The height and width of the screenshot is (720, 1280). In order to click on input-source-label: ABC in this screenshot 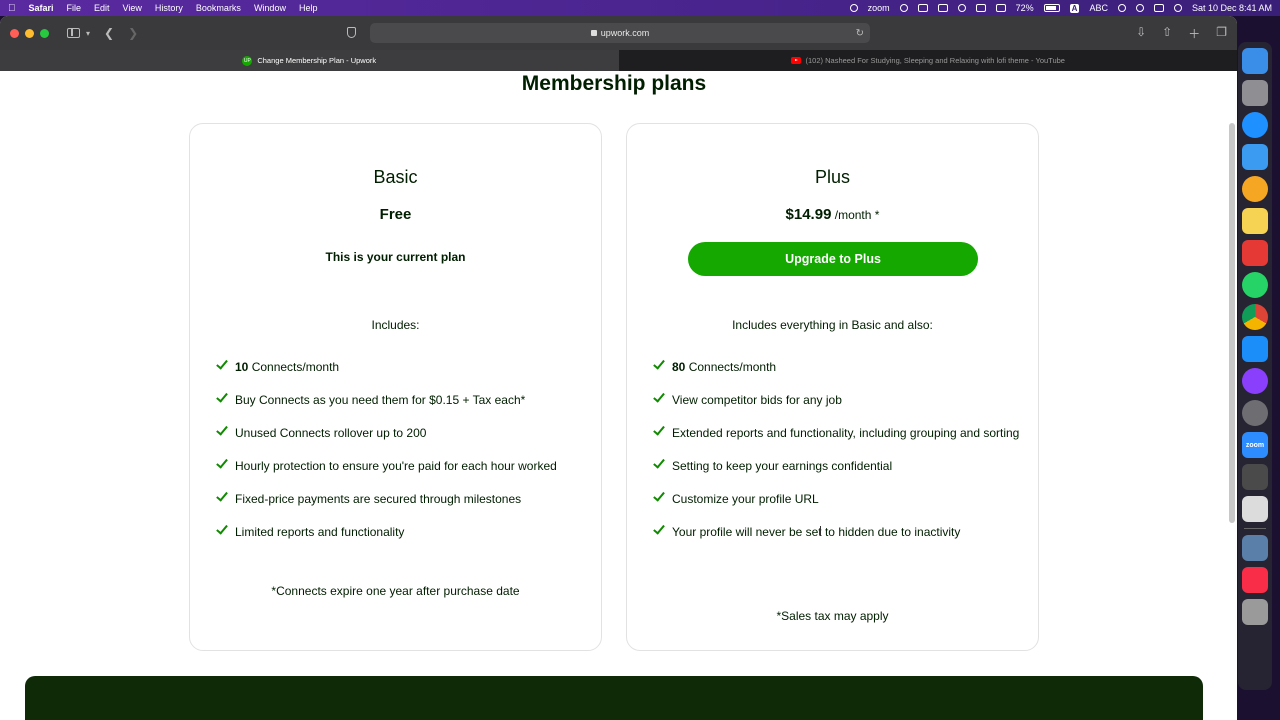, I will do `click(1098, 8)`.